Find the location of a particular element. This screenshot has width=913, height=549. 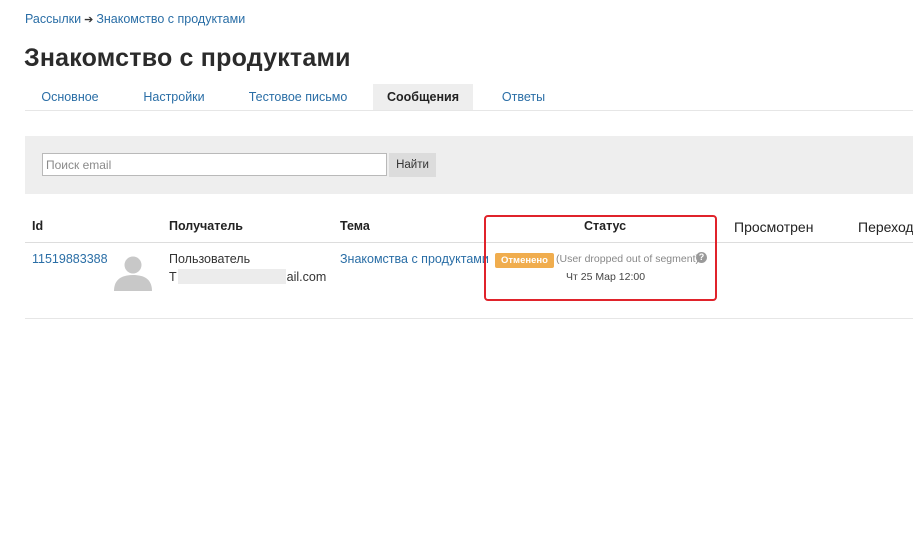

column-header-clicked: Переход is located at coordinates (885, 227).